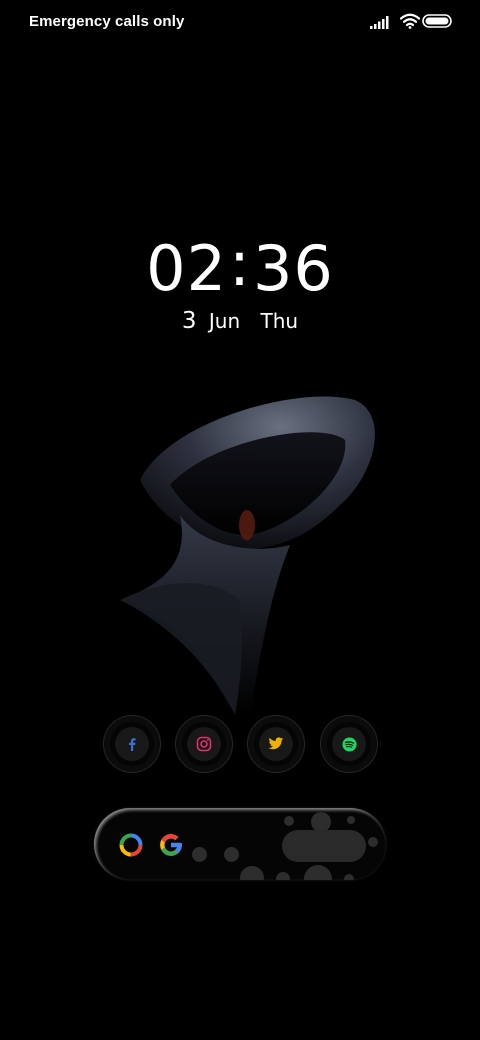 This screenshot has height=1040, width=480. What do you see at coordinates (437, 21) in the screenshot?
I see `battery-icon` at bounding box center [437, 21].